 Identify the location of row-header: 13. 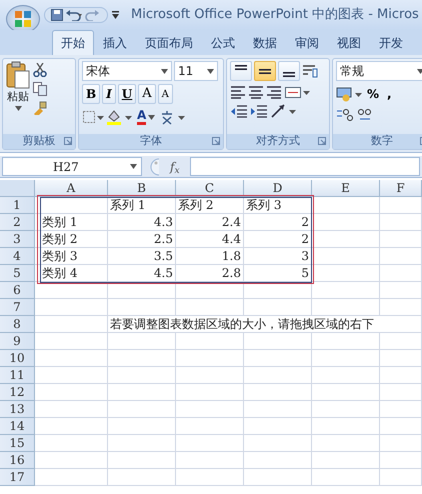
(17, 409).